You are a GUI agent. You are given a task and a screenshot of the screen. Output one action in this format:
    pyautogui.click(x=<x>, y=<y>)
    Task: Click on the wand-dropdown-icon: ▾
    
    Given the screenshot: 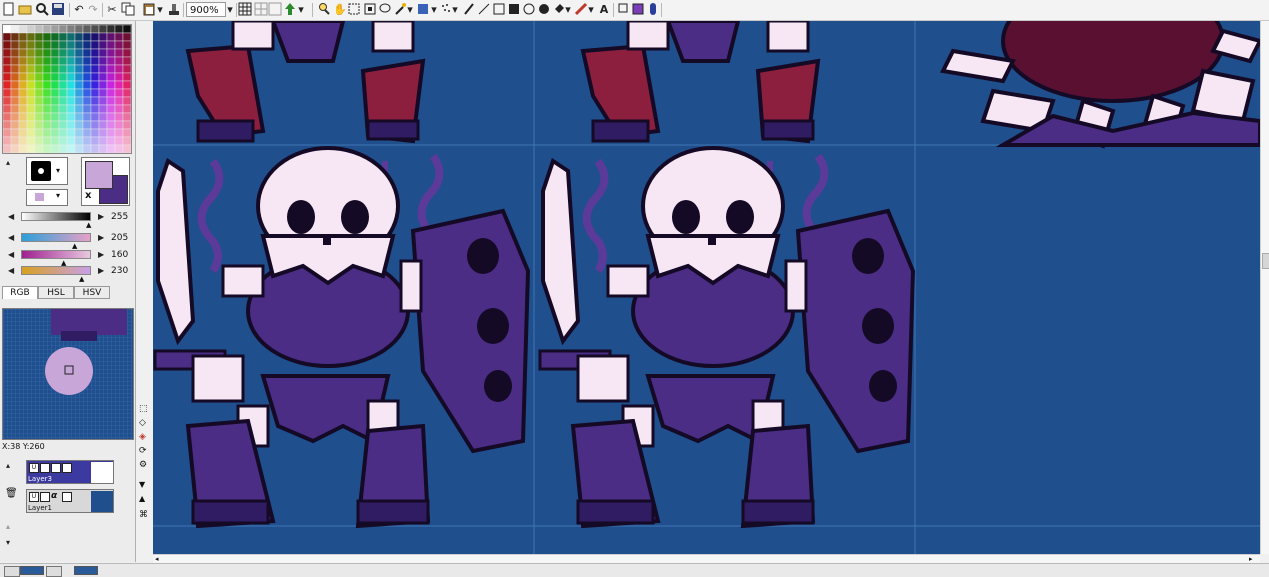 What is the action you would take?
    pyautogui.click(x=410, y=10)
    